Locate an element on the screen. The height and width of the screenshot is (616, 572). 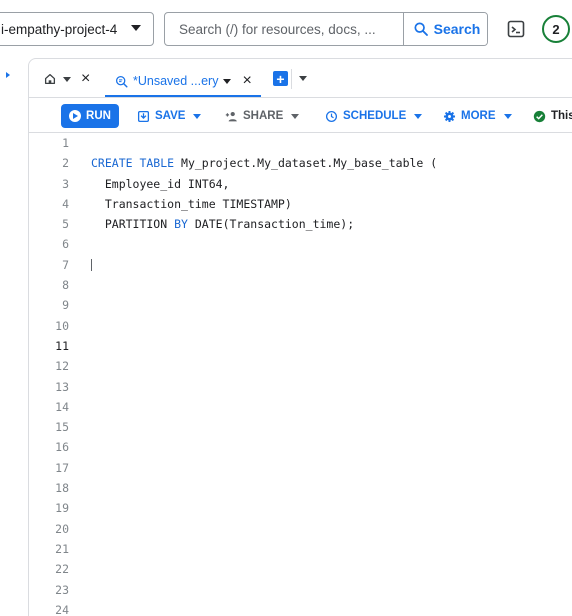
gear-icon is located at coordinates (449, 116).